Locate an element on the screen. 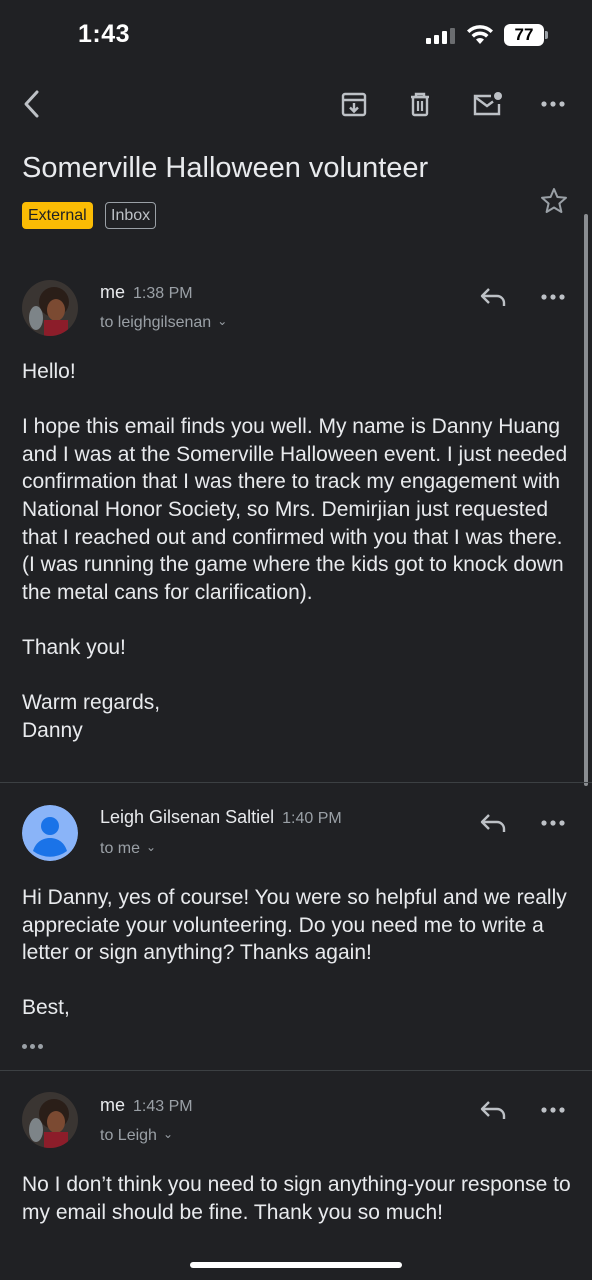  message-time: 1:38 PM is located at coordinates (163, 293).